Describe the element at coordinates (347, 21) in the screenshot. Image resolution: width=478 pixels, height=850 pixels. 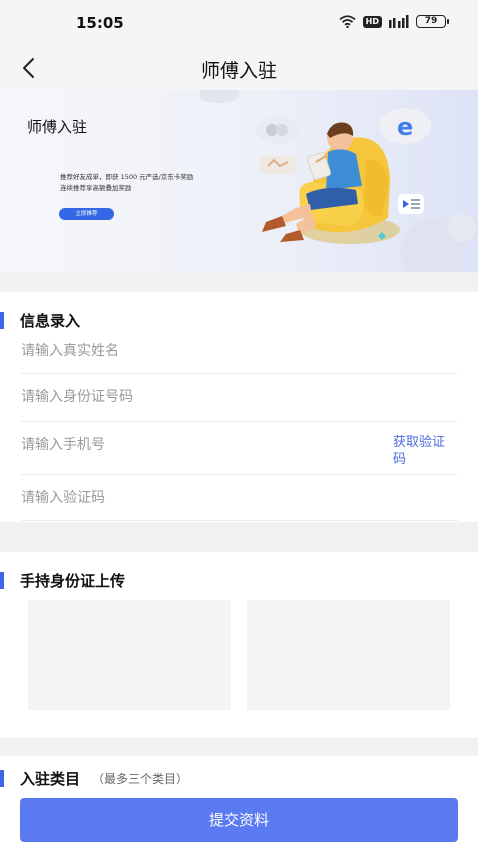
I see `wifi-icon` at that location.